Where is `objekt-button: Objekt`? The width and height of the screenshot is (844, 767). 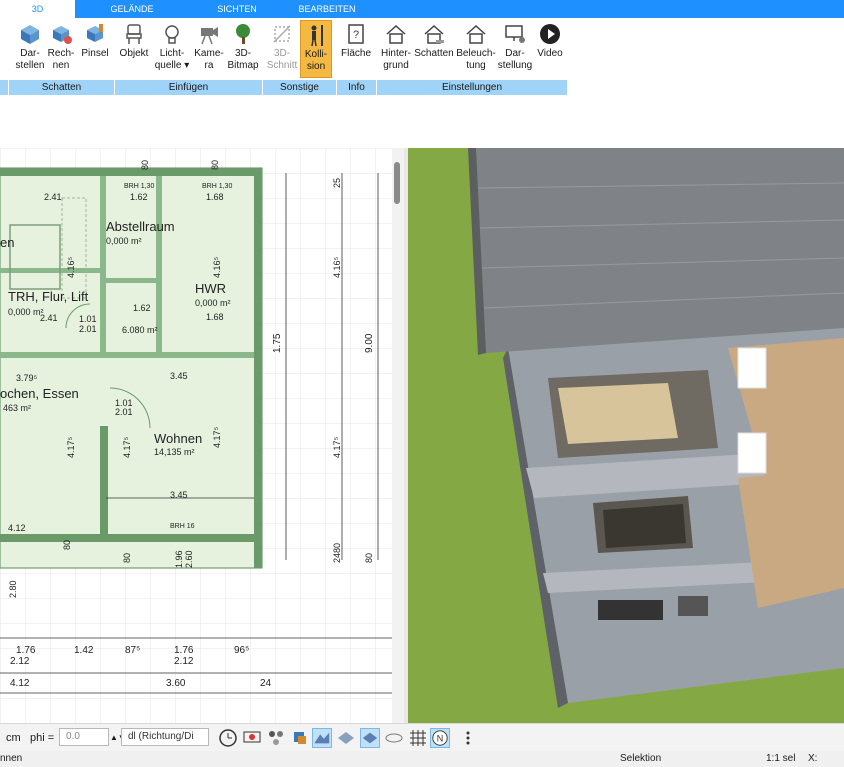 objekt-button: Objekt is located at coordinates (134, 49).